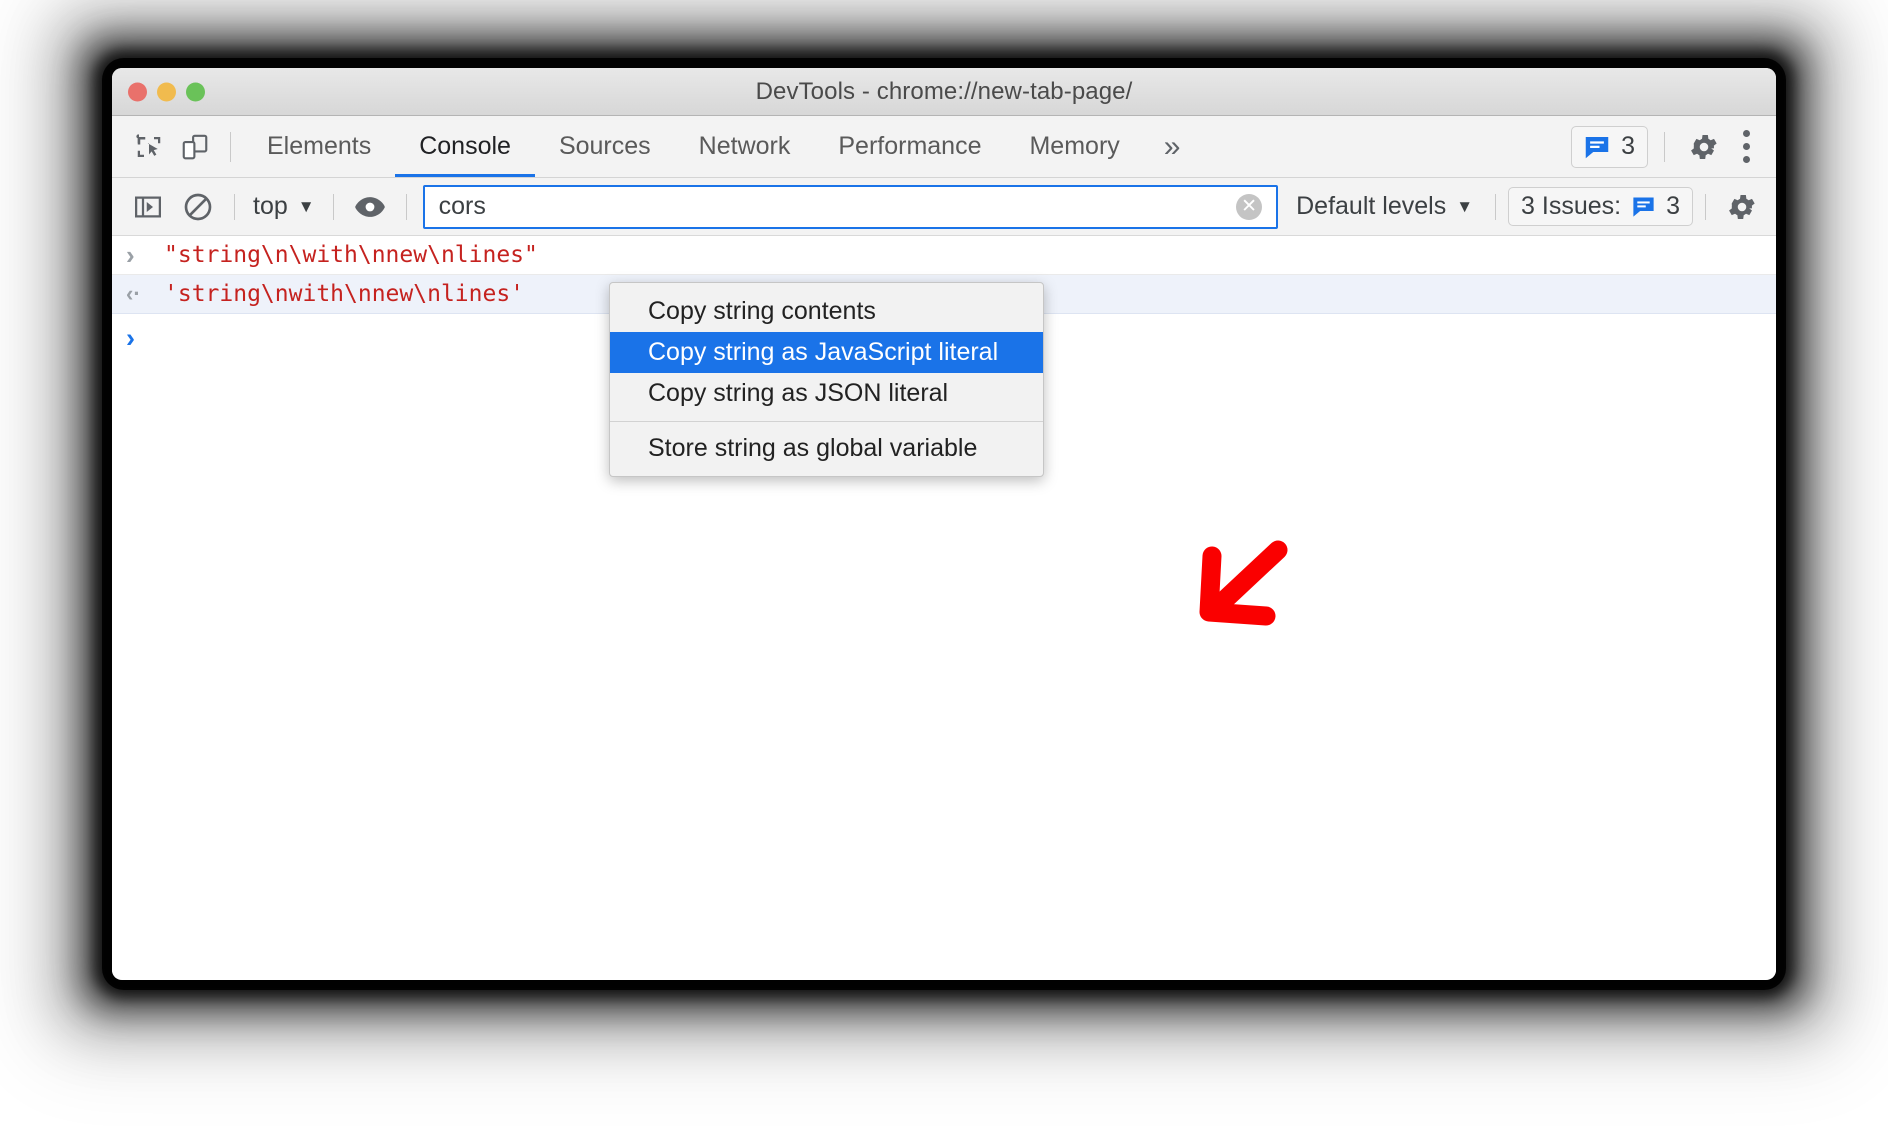  What do you see at coordinates (1609, 146) in the screenshot?
I see `issues-counter-button: 3` at bounding box center [1609, 146].